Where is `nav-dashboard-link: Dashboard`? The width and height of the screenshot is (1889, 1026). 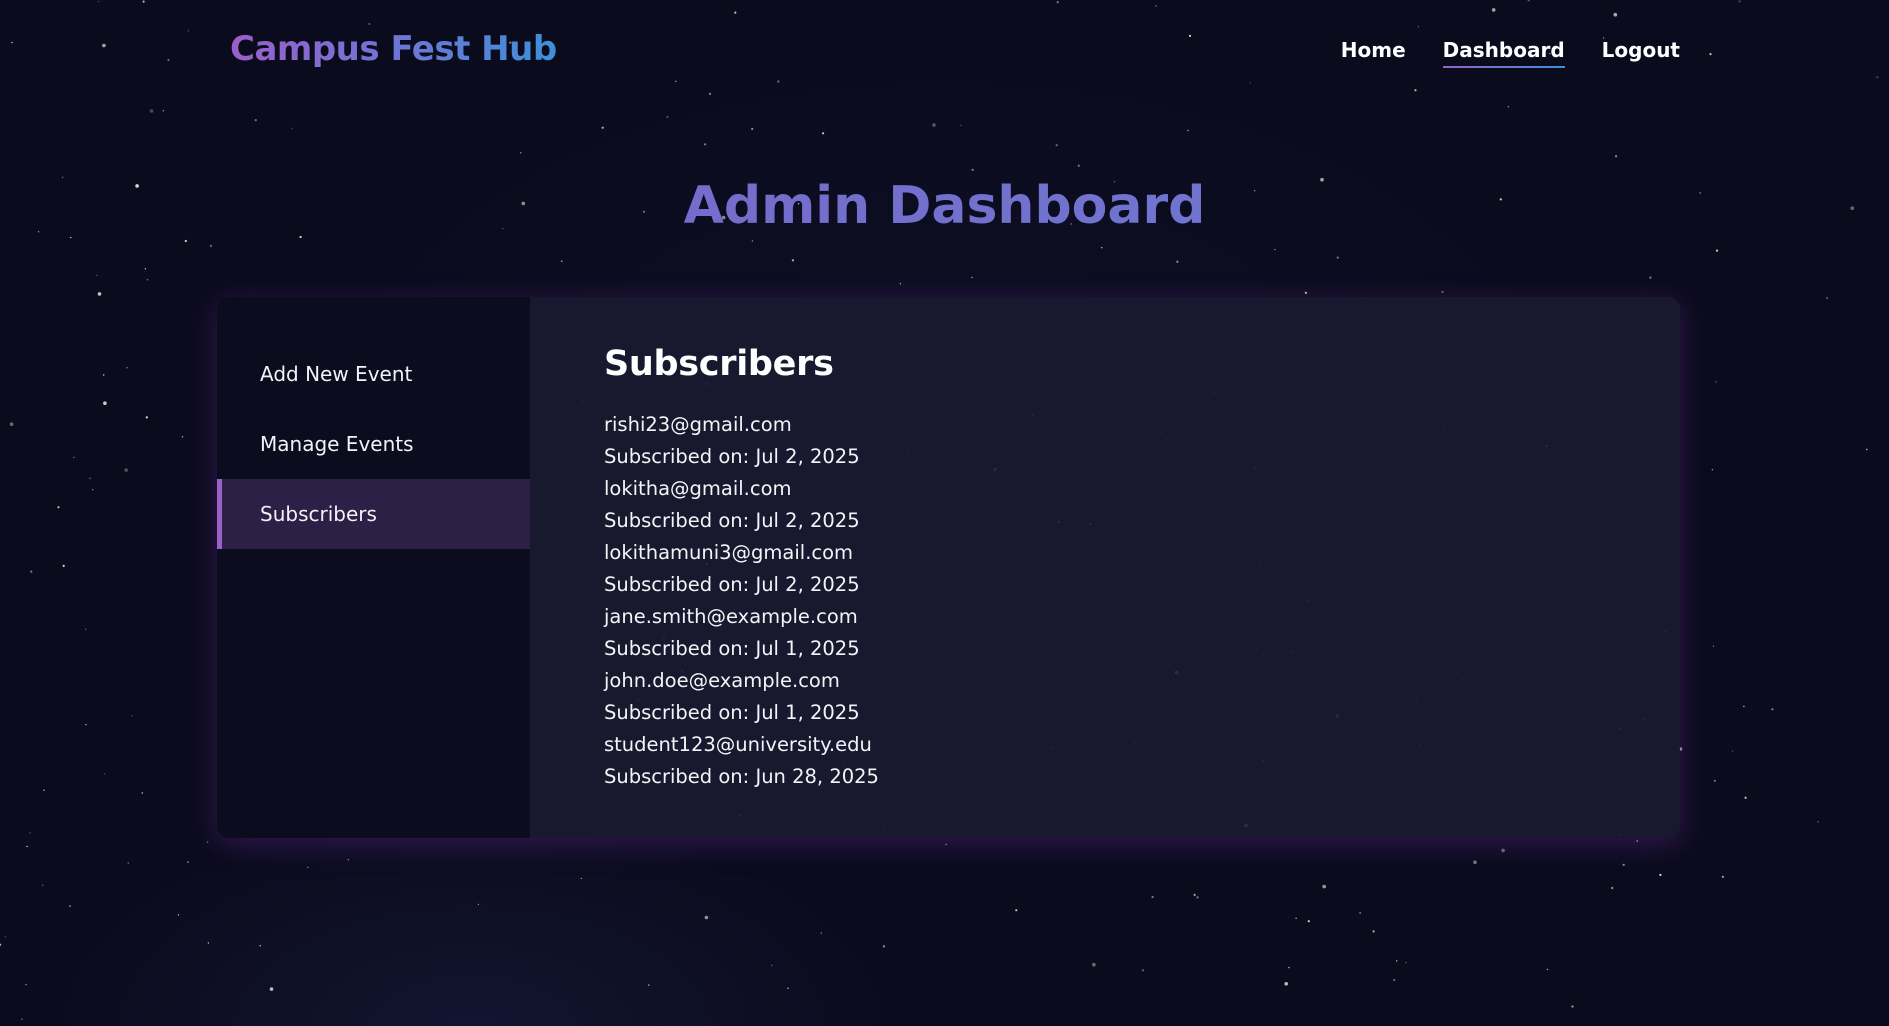 nav-dashboard-link: Dashboard is located at coordinates (1503, 53).